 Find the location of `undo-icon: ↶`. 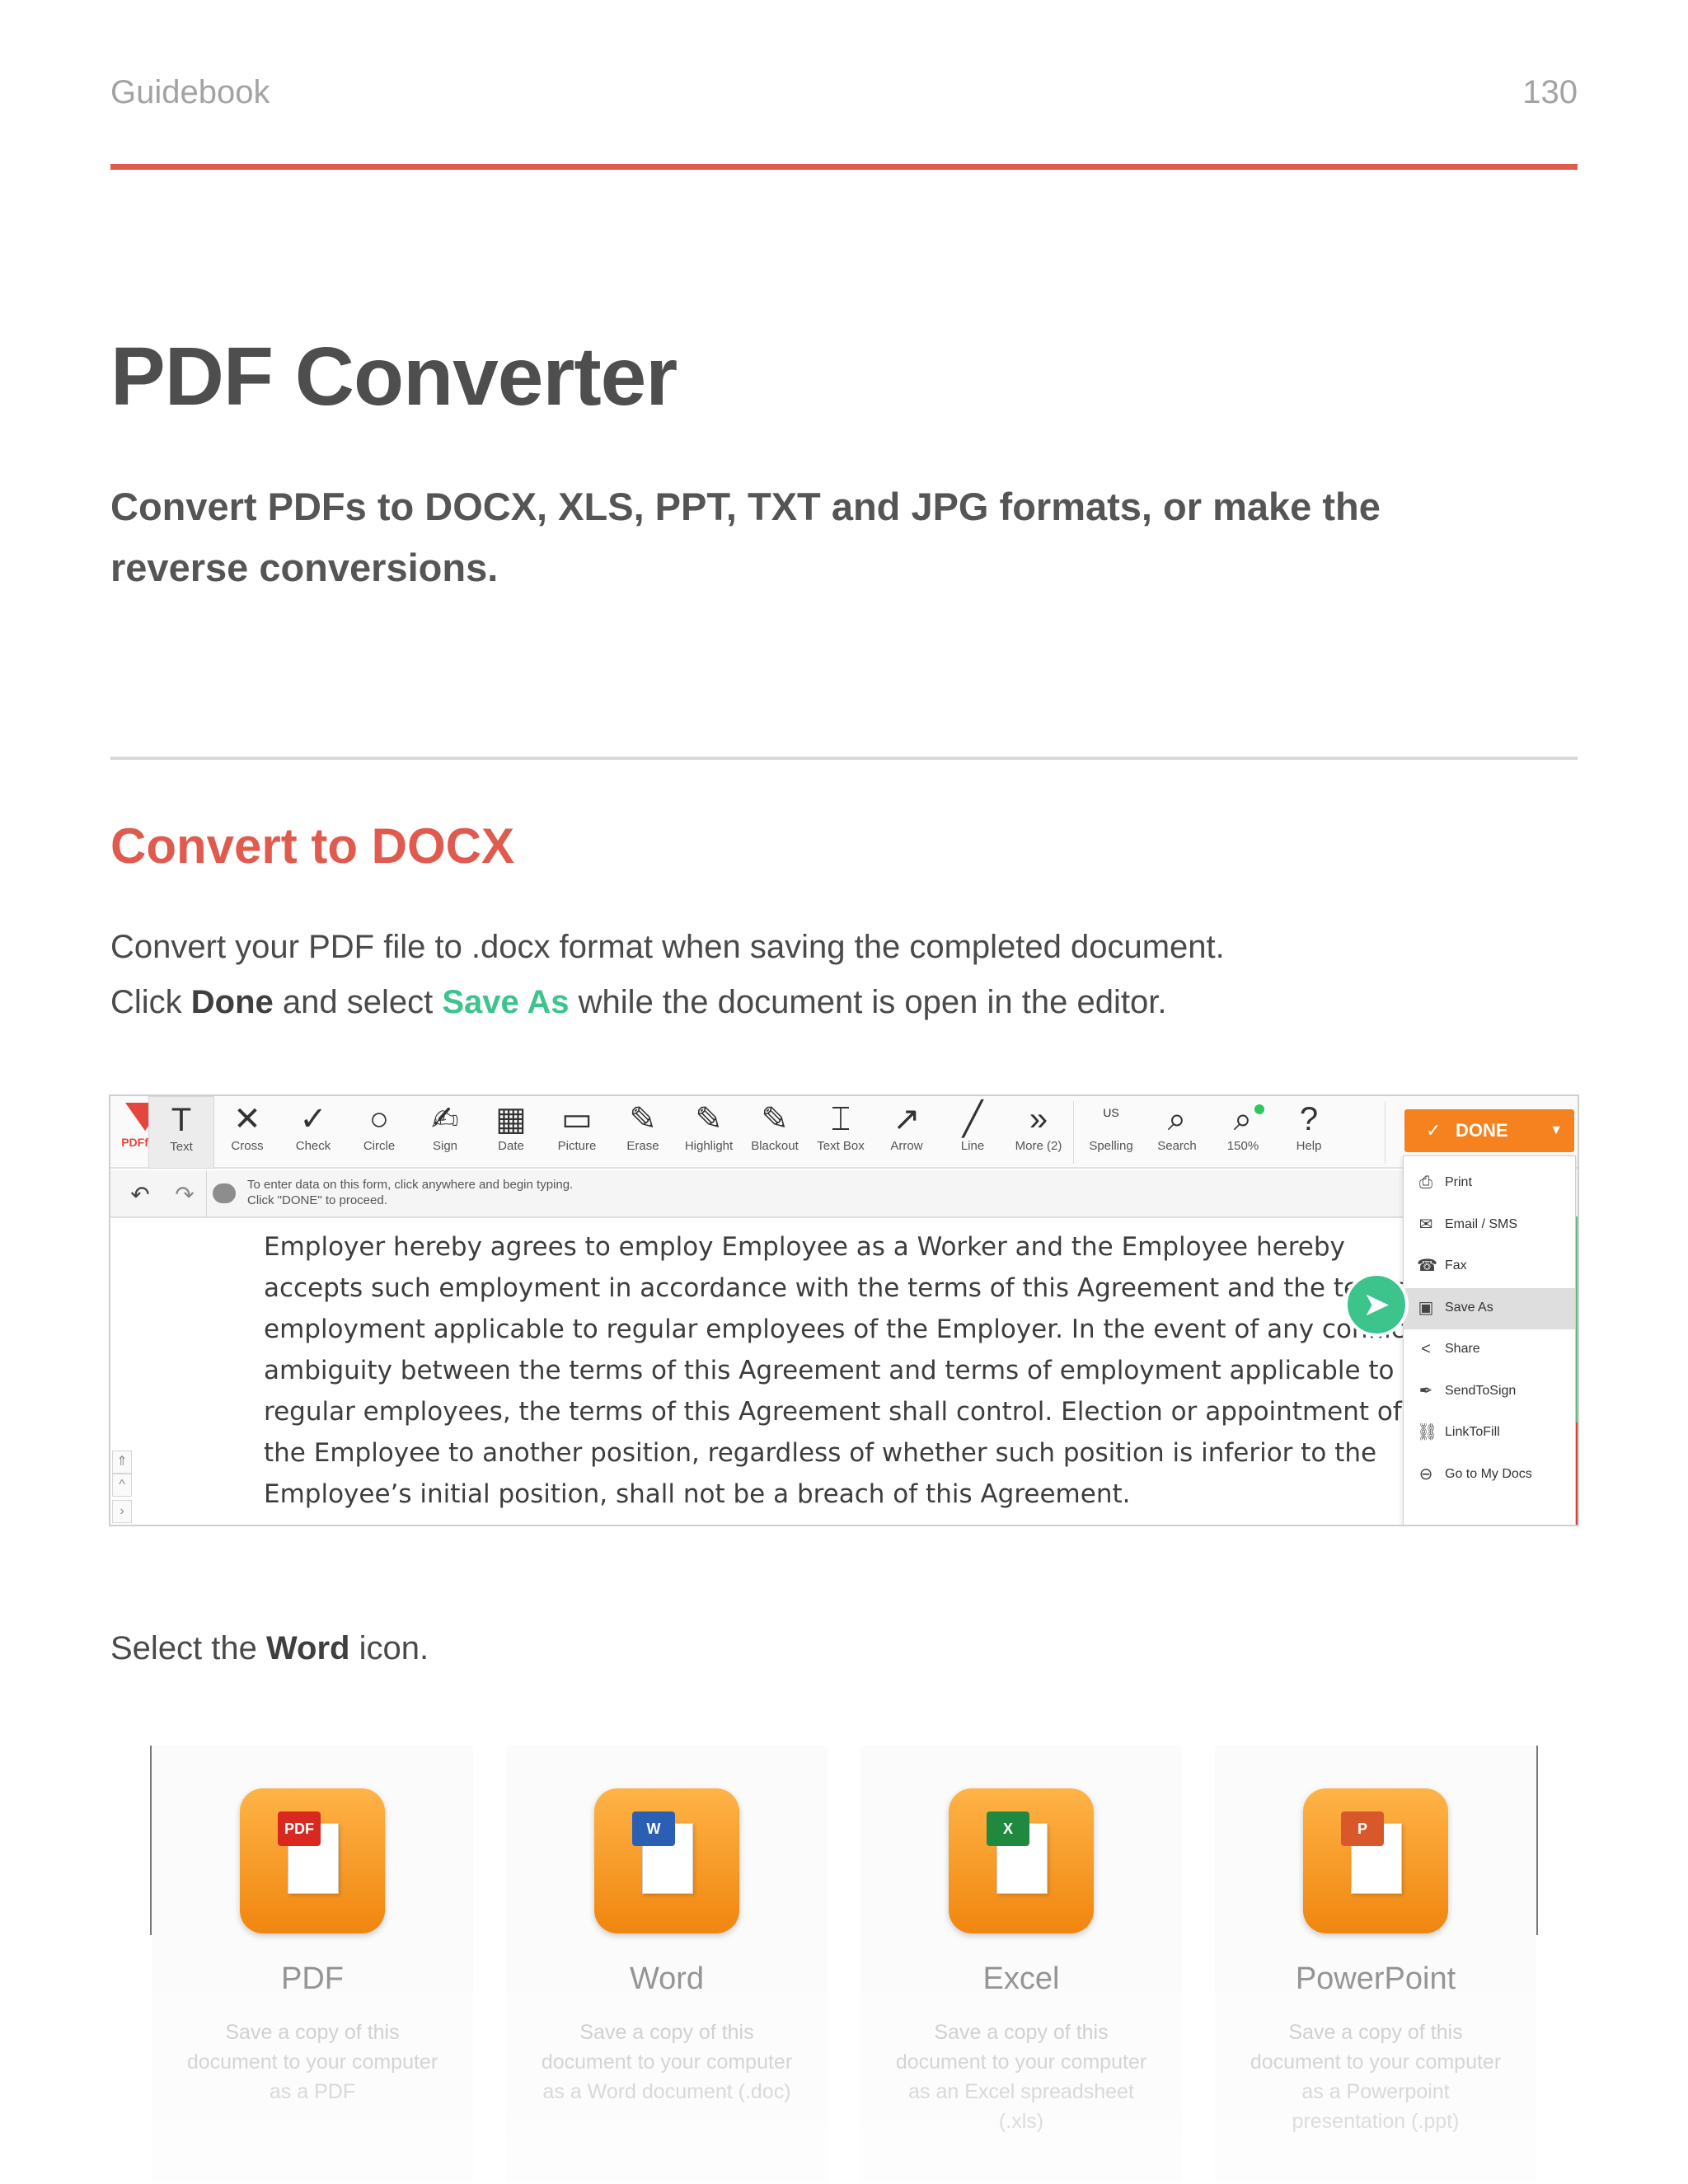

undo-icon: ↶ is located at coordinates (140, 1195).